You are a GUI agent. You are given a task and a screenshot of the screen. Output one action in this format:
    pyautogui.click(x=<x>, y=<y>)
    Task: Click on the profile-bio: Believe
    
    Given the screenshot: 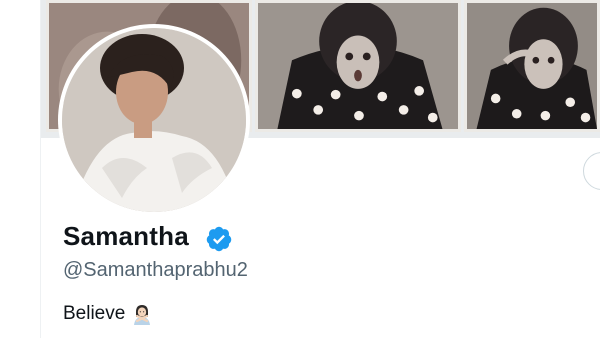 What is the action you would take?
    pyautogui.click(x=108, y=314)
    